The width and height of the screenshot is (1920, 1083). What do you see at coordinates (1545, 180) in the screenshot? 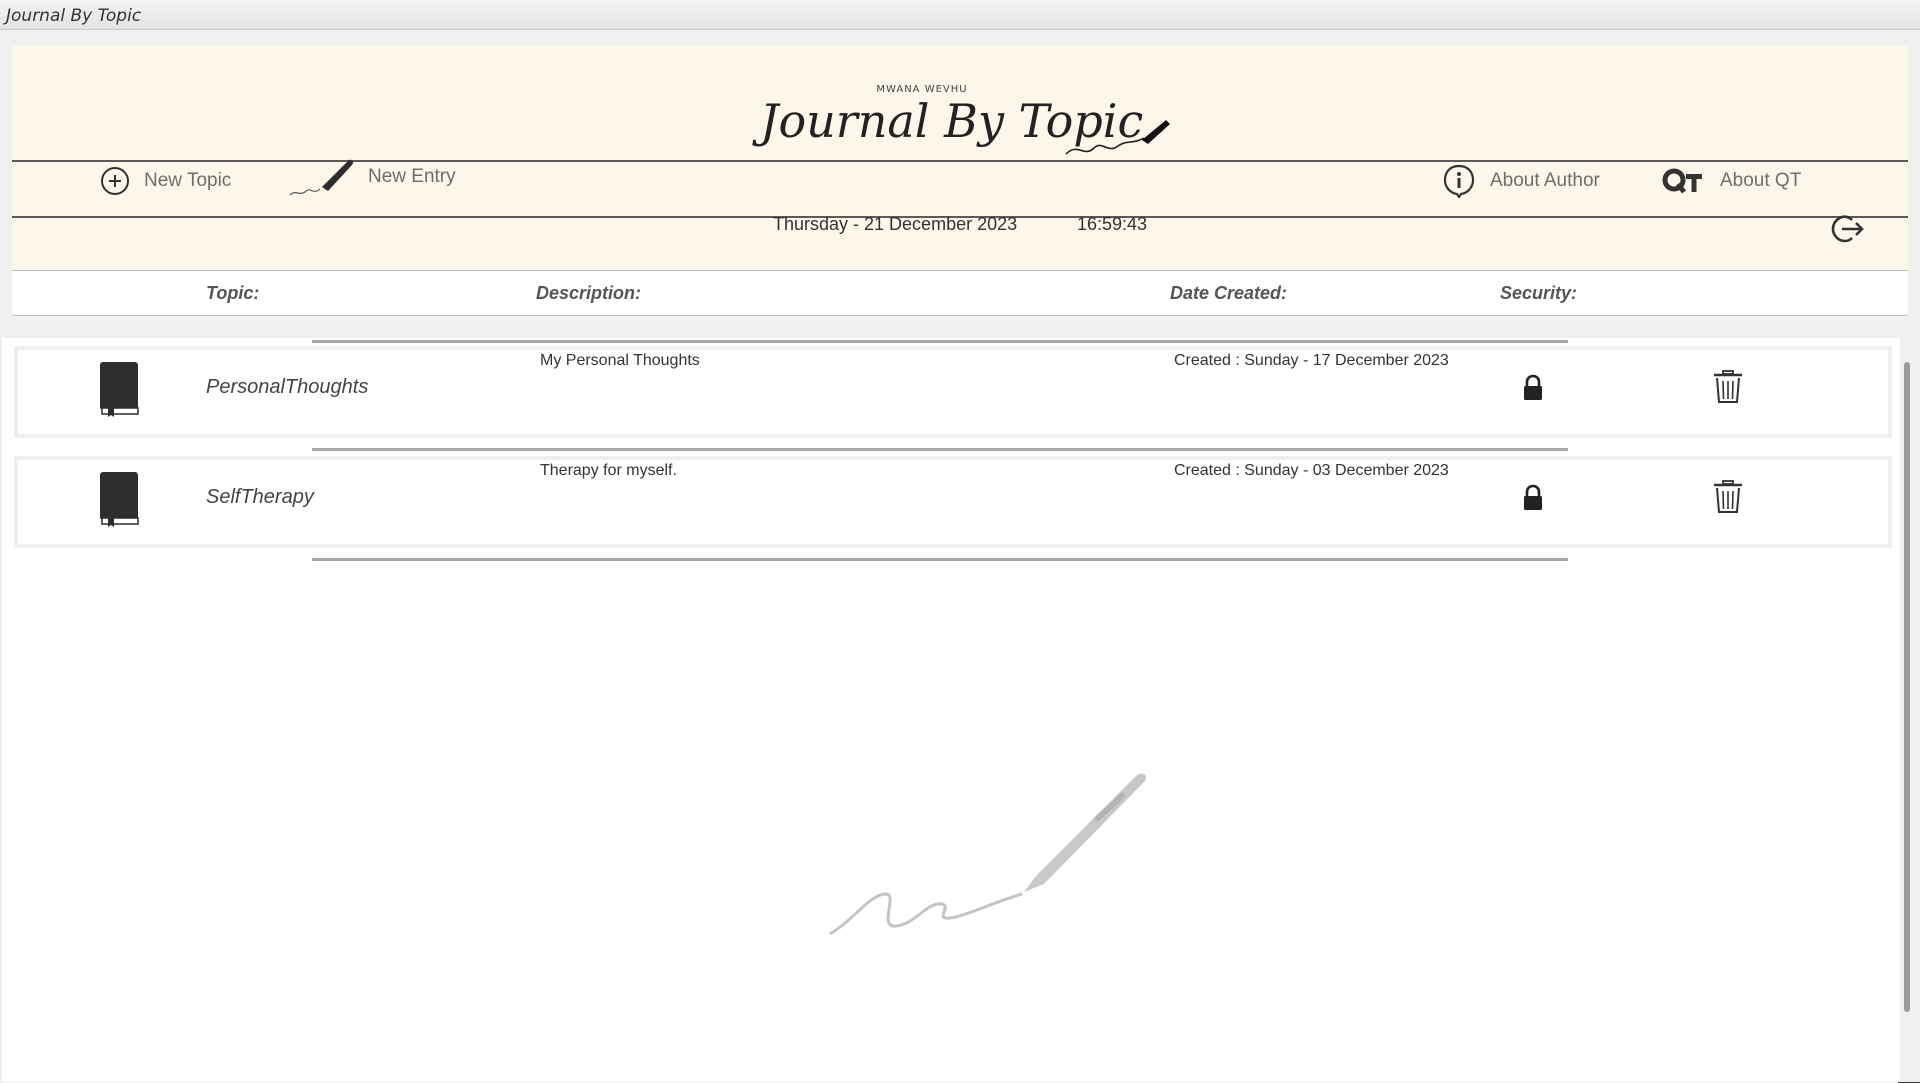
I see `about-author-label: About Author` at bounding box center [1545, 180].